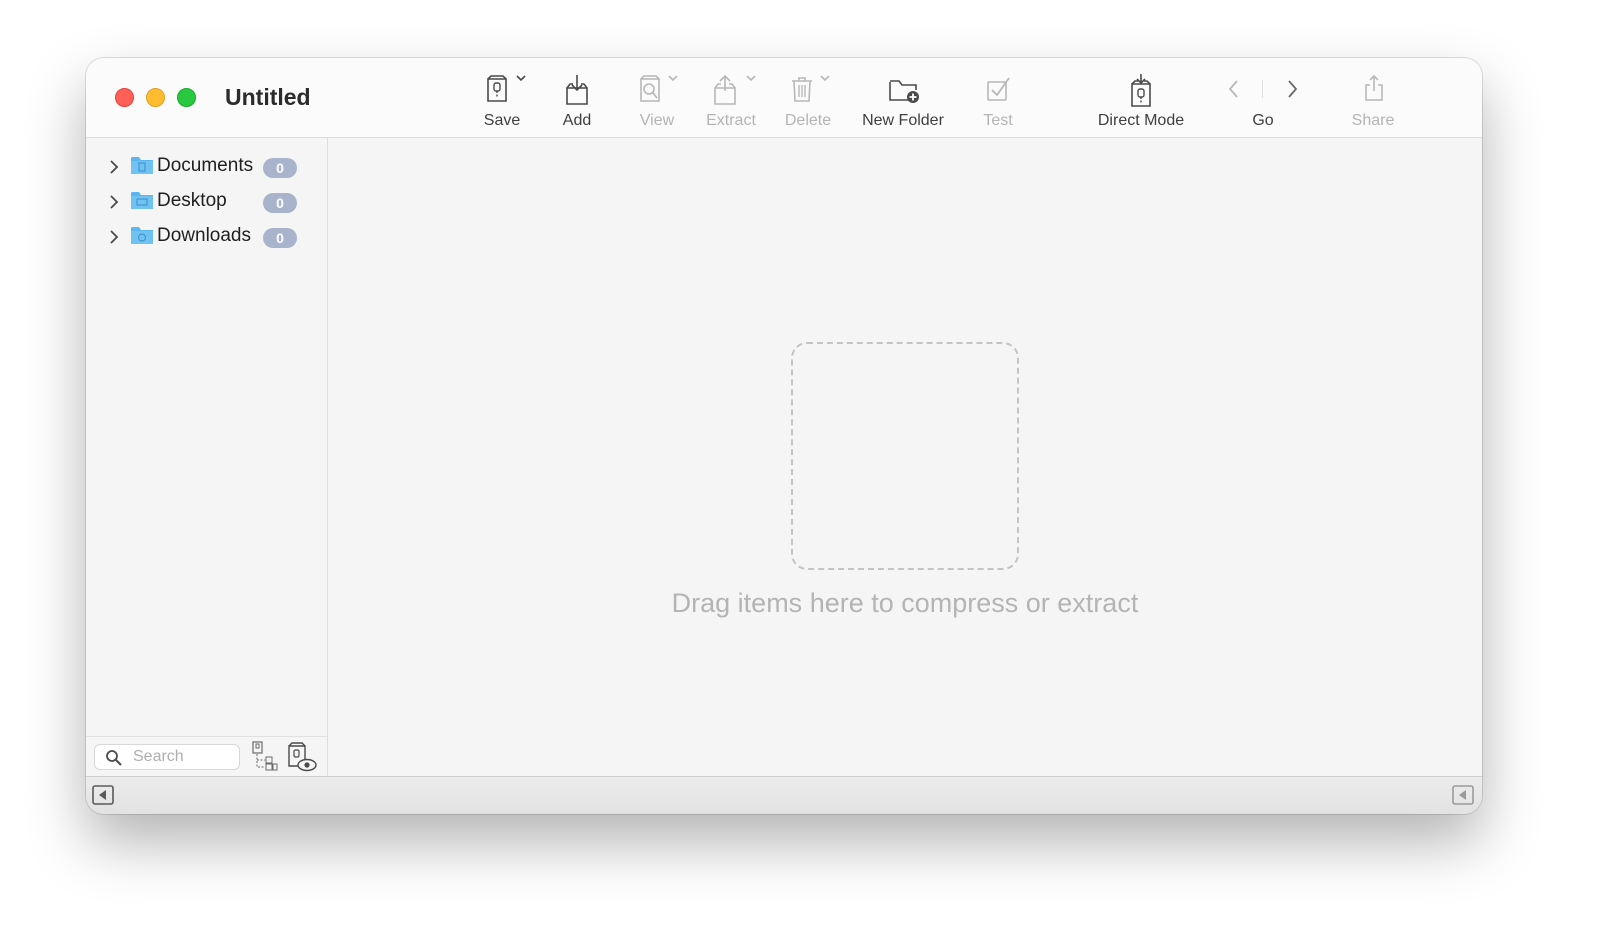 The width and height of the screenshot is (1600, 945). I want to click on status-bar, so click(784, 795).